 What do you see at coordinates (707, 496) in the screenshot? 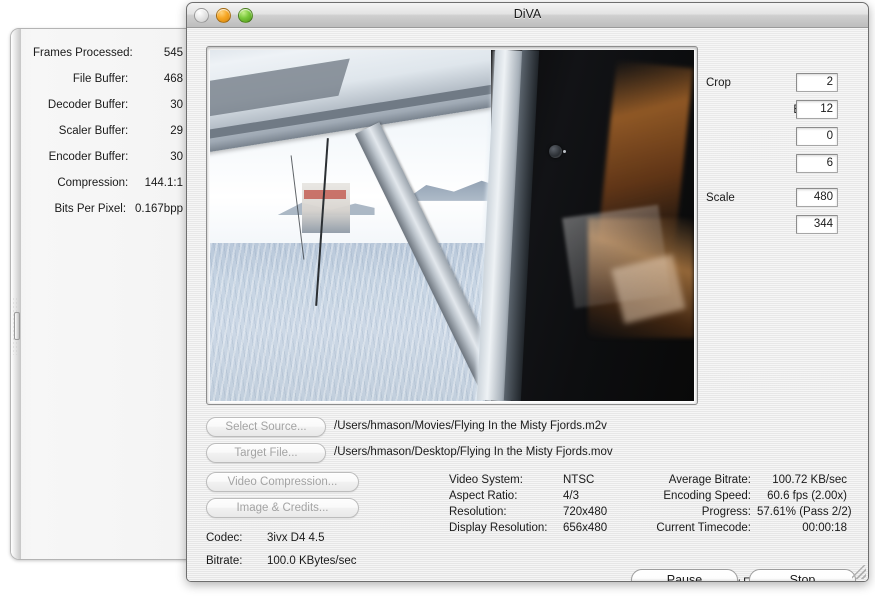
I see `encoding-speed-label: Encoding Speed:` at bounding box center [707, 496].